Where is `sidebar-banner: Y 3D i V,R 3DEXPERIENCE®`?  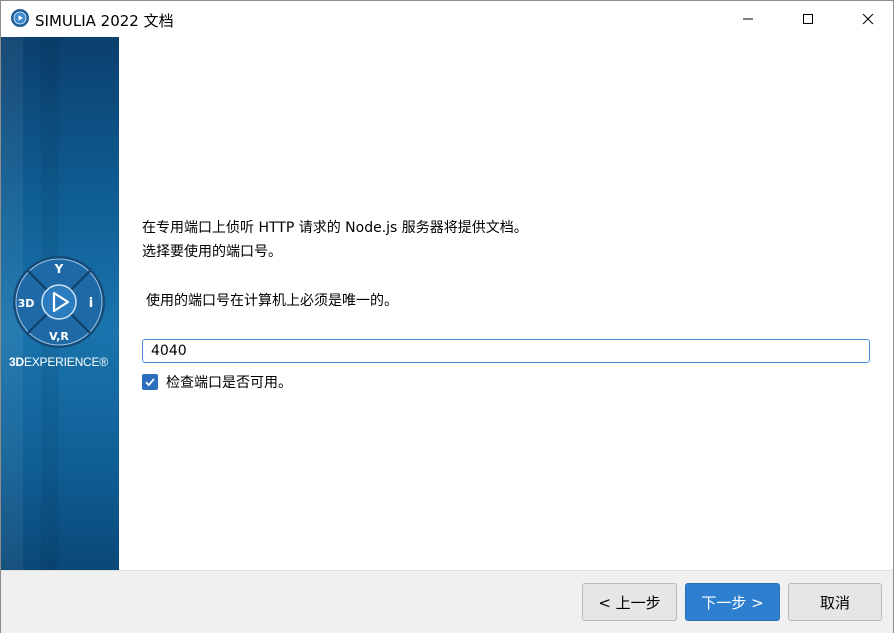
sidebar-banner: Y 3D i V,R 3DEXPERIENCE® is located at coordinates (60, 303).